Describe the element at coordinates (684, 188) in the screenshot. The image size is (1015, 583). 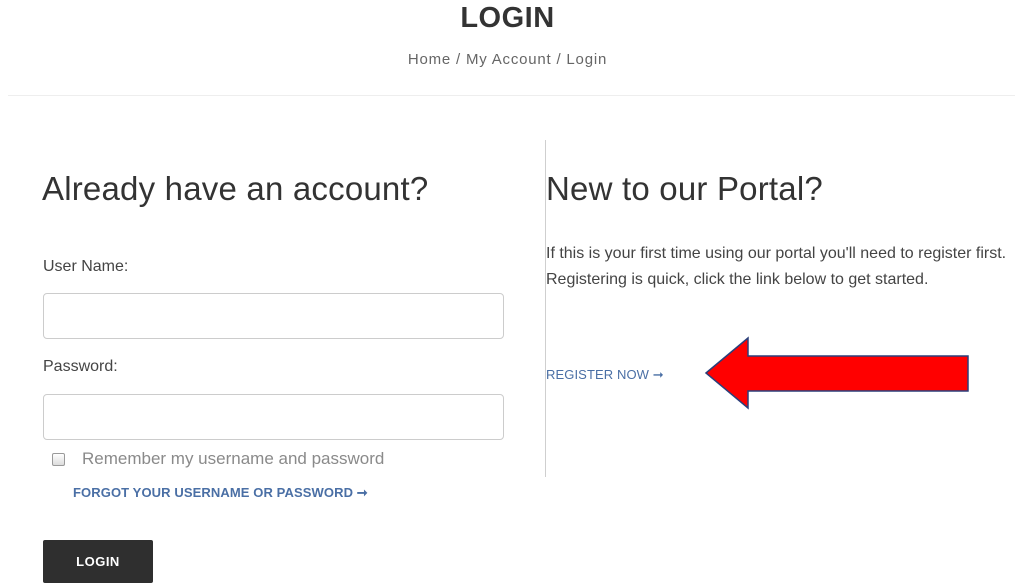
I see `register-heading: New to our Portal?` at that location.